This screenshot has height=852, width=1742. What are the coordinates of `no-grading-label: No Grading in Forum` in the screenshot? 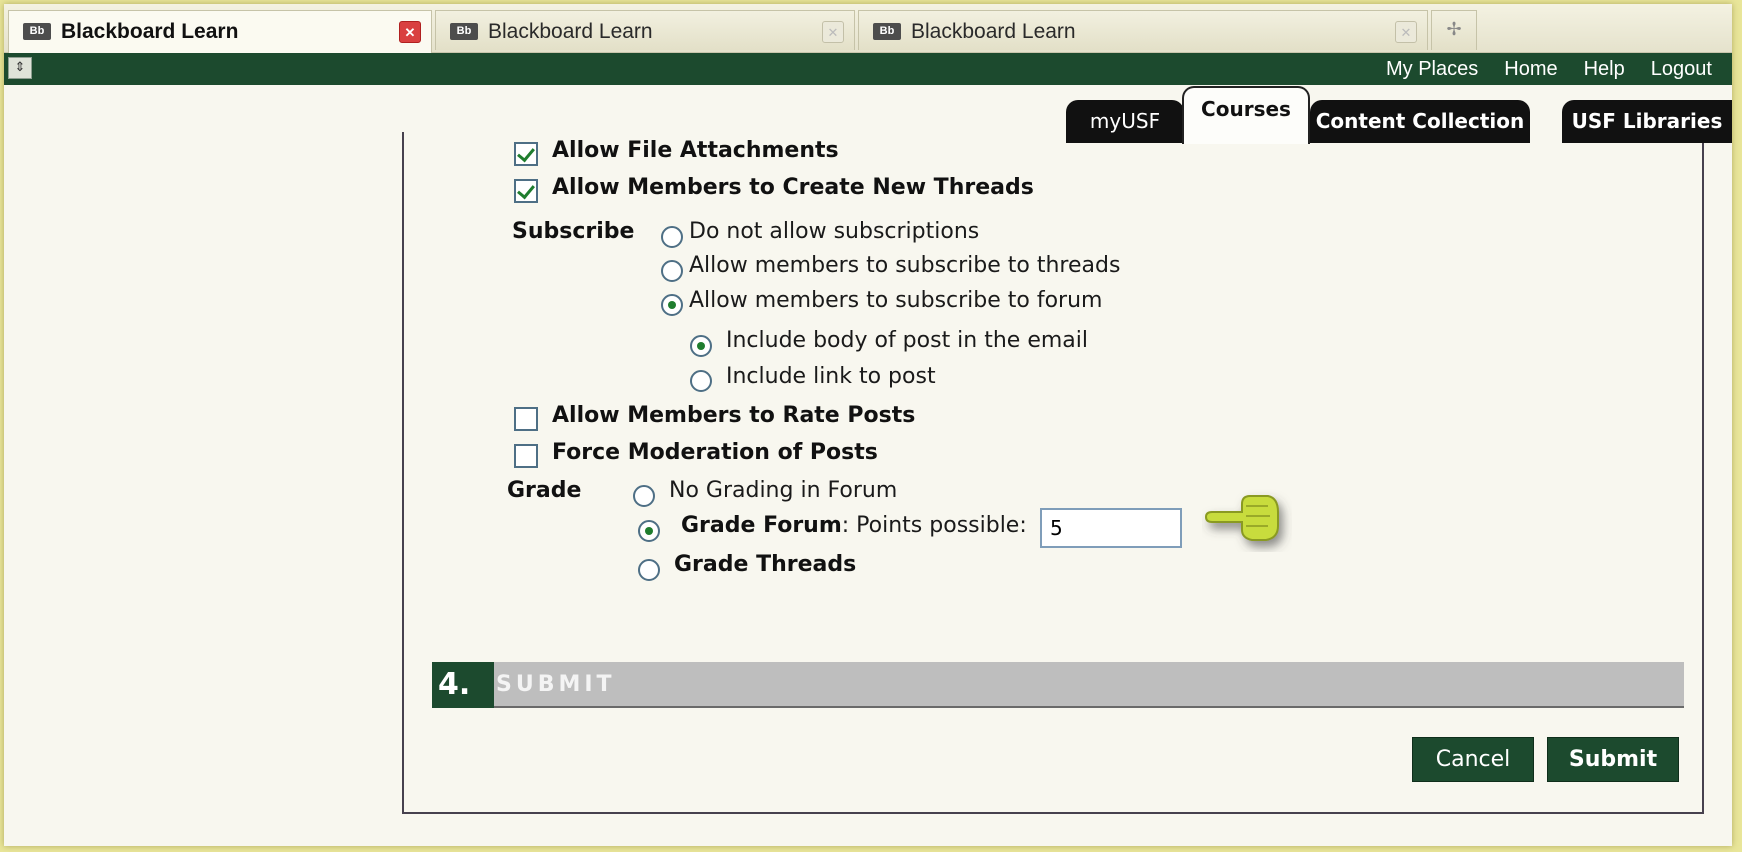 It's located at (783, 490).